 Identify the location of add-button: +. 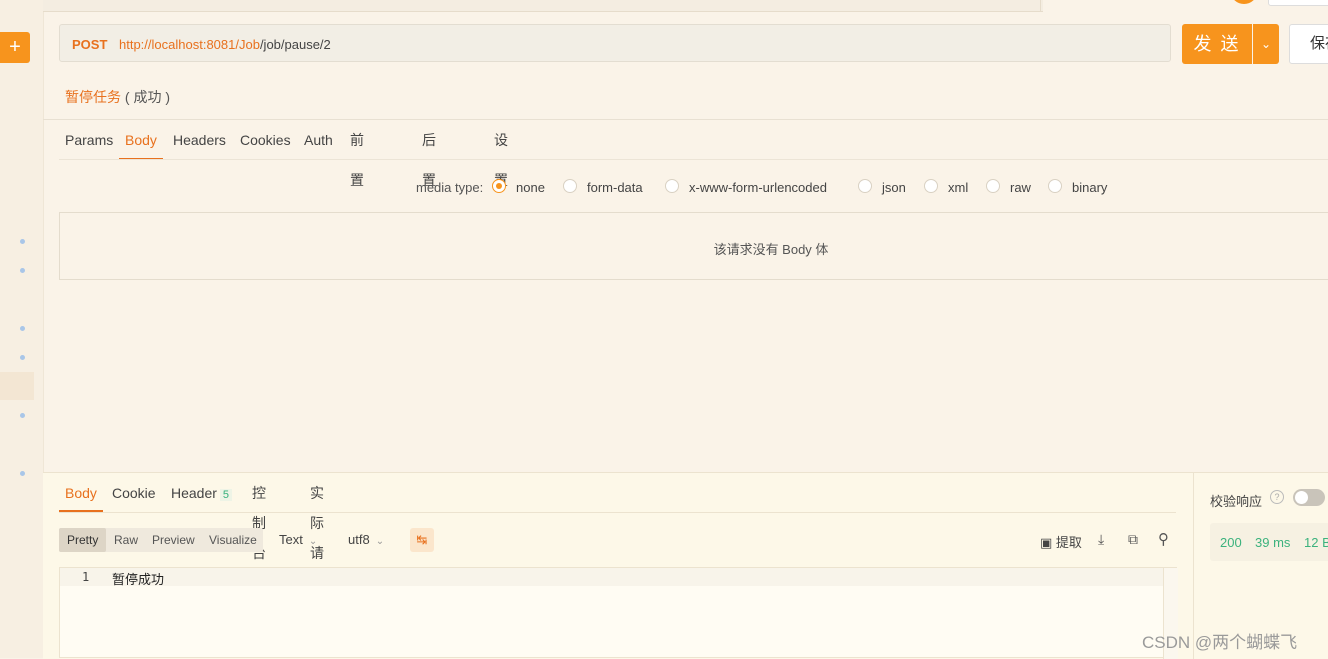
(15, 47).